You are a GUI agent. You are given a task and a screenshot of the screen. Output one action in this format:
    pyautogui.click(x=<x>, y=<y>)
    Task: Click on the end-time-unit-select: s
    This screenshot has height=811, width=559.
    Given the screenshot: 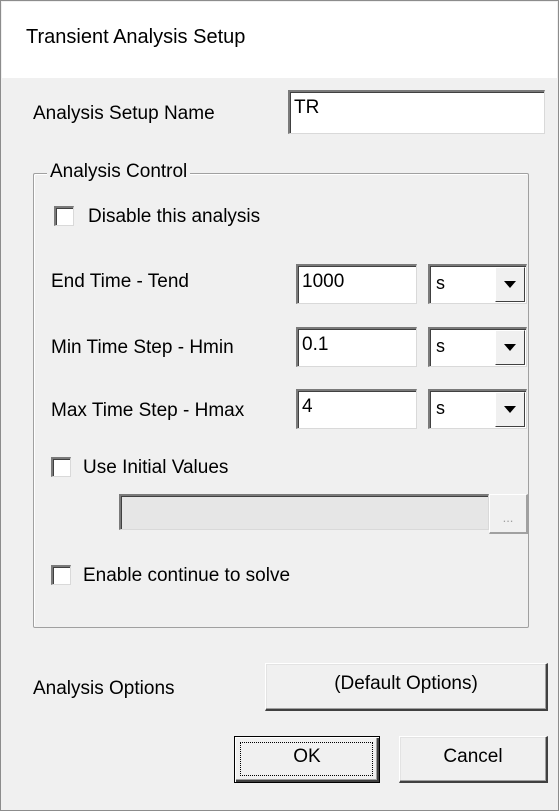 What is the action you would take?
    pyautogui.click(x=477, y=284)
    